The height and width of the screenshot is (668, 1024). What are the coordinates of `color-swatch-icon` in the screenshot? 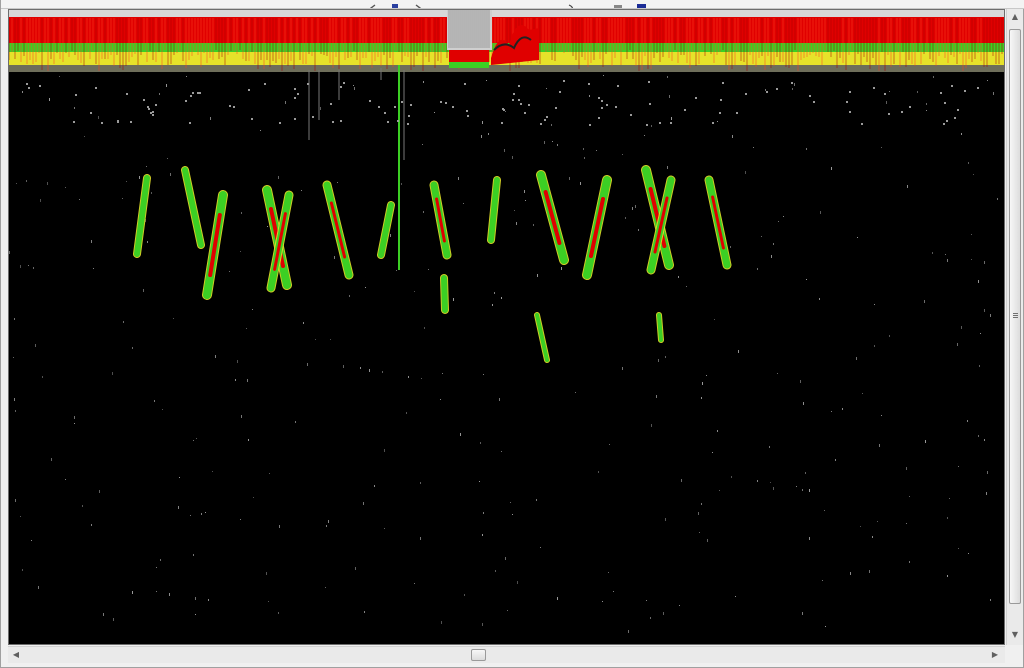 It's located at (641, 4).